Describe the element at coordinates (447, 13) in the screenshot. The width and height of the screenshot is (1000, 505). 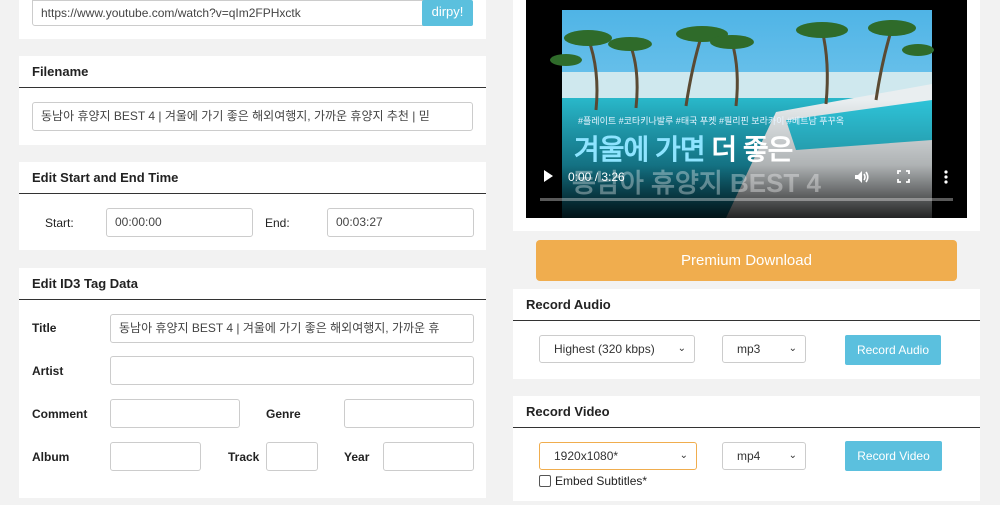
I see `dirpy-button: dirpy!` at that location.